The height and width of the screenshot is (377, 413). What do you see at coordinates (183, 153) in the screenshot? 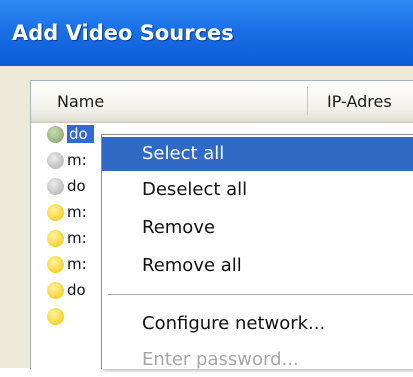
I see `menu-item-label: Select all` at bounding box center [183, 153].